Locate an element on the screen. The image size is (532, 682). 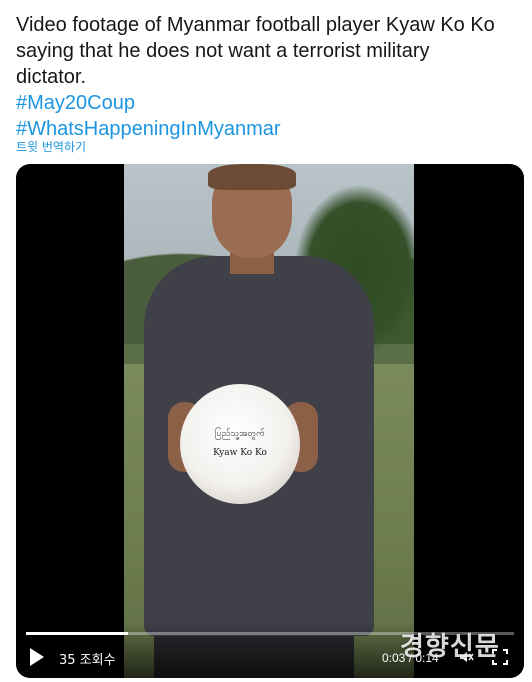
view-count: 35 조회수 is located at coordinates (87, 660).